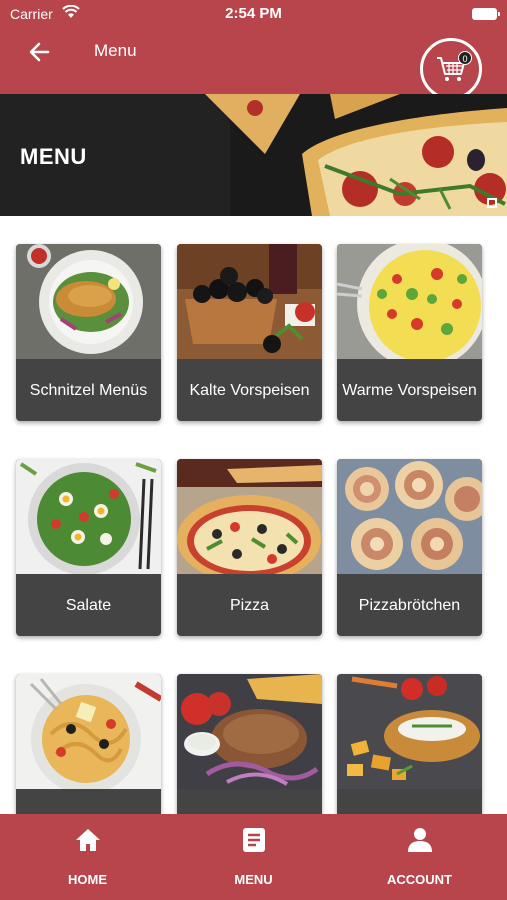 The image size is (507, 900). Describe the element at coordinates (419, 857) in the screenshot. I see `nav-account: ACCOUNT` at that location.